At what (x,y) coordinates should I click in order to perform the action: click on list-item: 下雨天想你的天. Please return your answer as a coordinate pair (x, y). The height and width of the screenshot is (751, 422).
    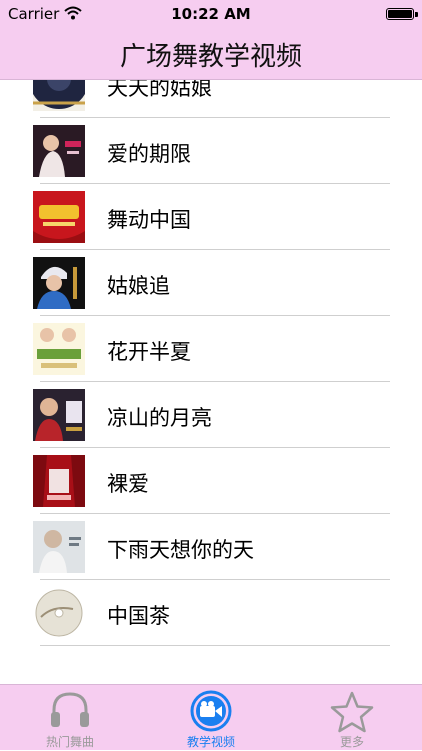
    Looking at the image, I should click on (211, 547).